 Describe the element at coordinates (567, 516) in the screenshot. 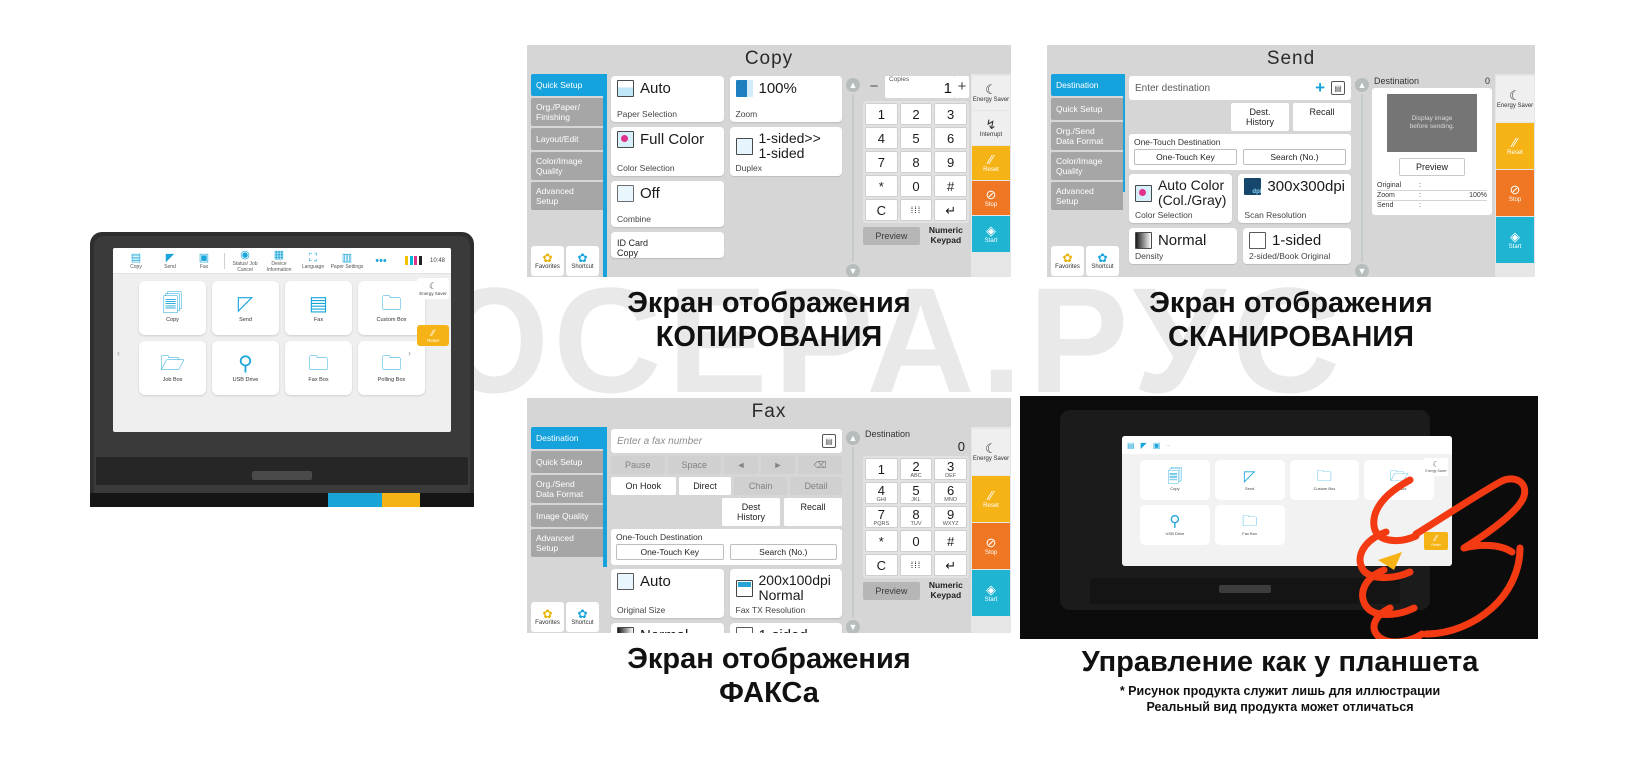

I see `tab-image-quality: Image Quality` at that location.